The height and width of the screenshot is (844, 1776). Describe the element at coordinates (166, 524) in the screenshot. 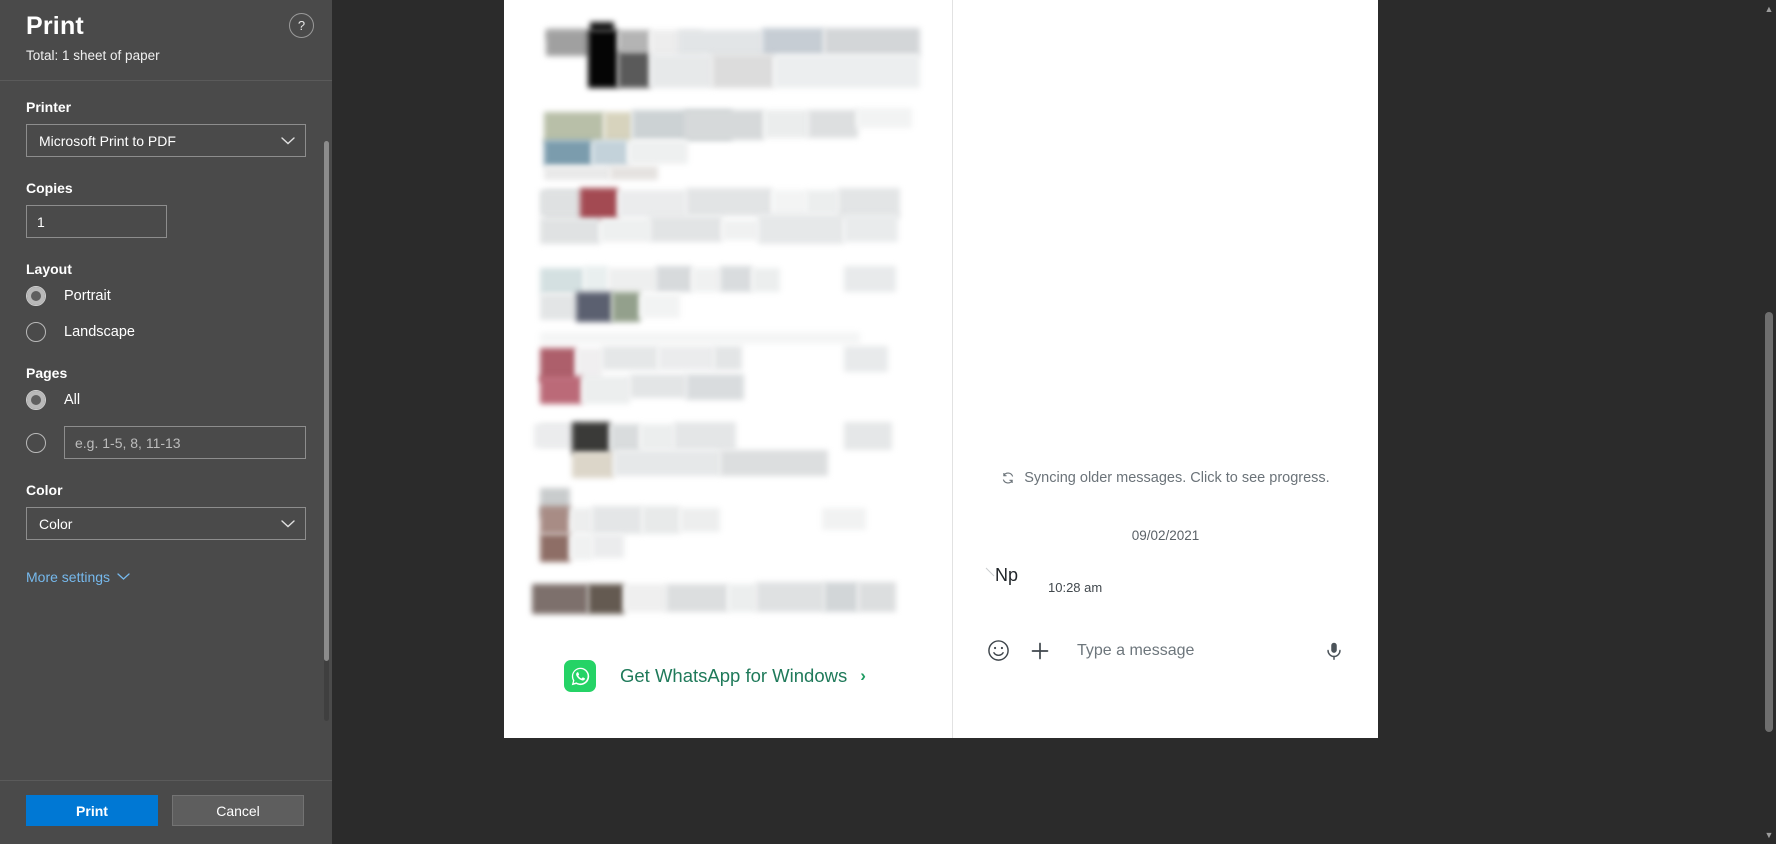

I see `color-select: Color` at that location.